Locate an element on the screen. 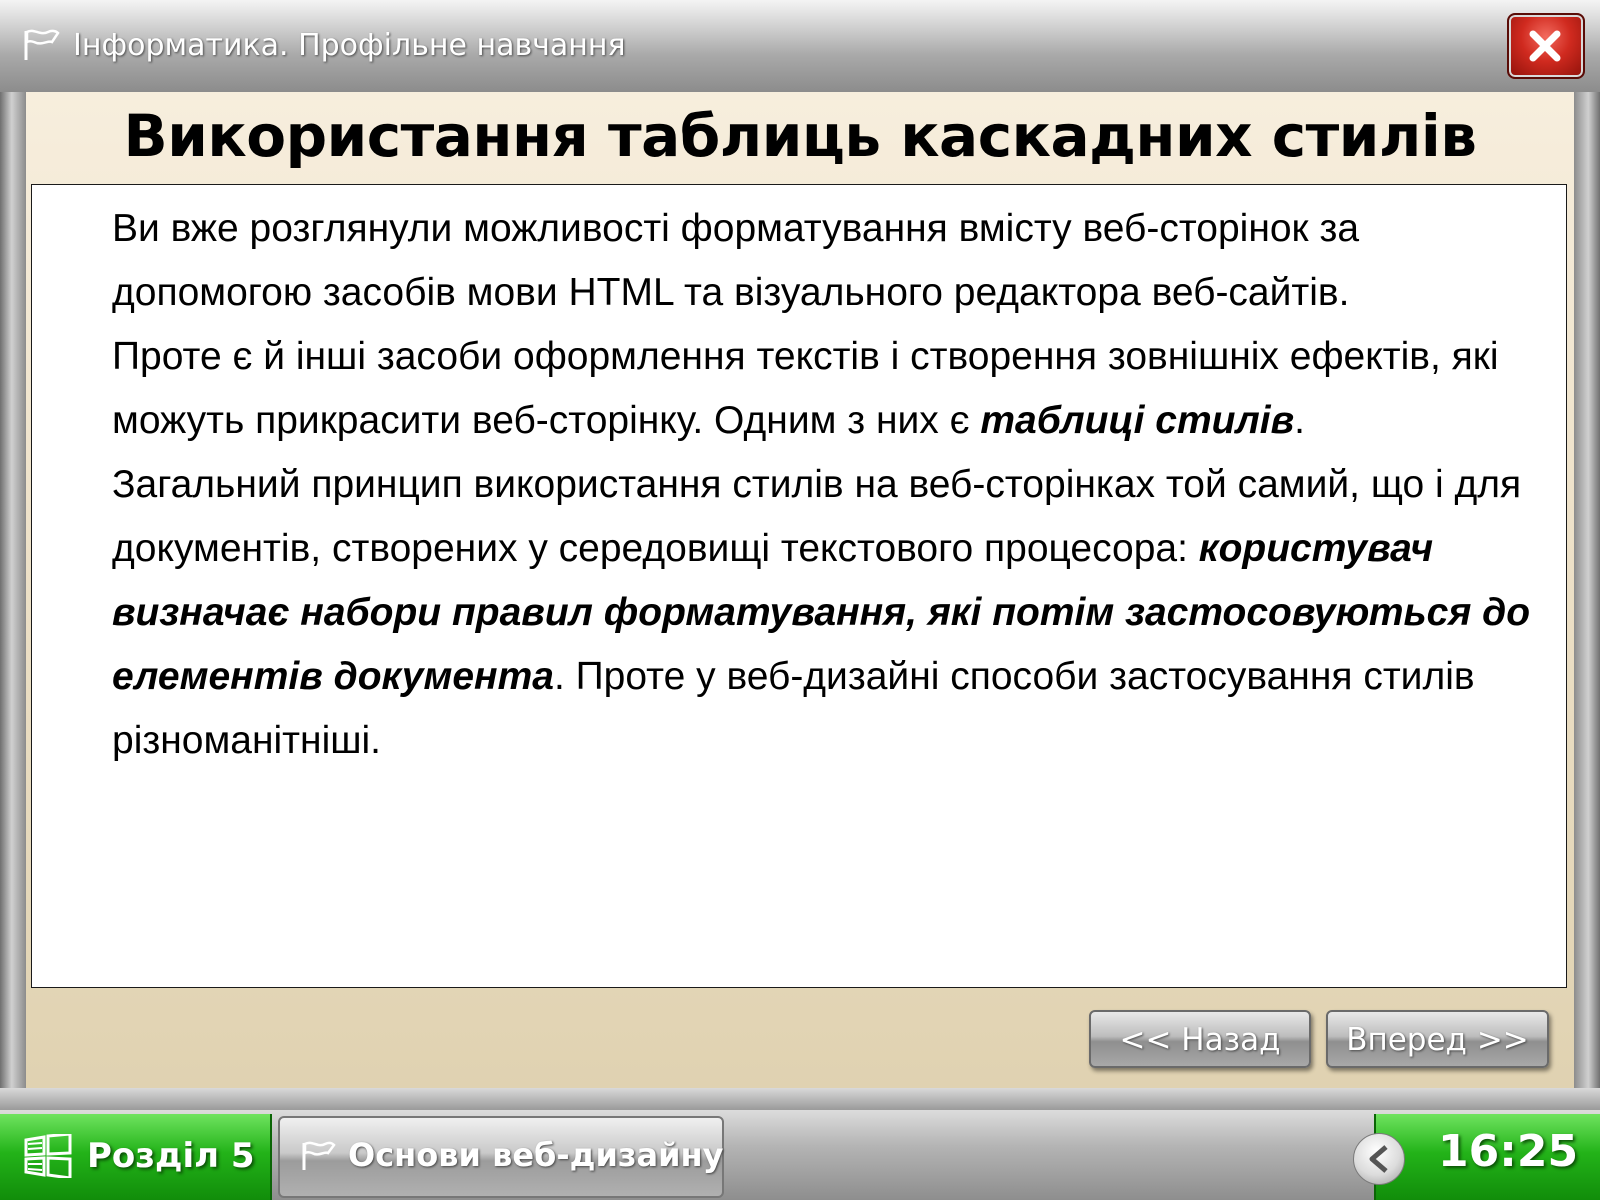  close-button is located at coordinates (1546, 46).